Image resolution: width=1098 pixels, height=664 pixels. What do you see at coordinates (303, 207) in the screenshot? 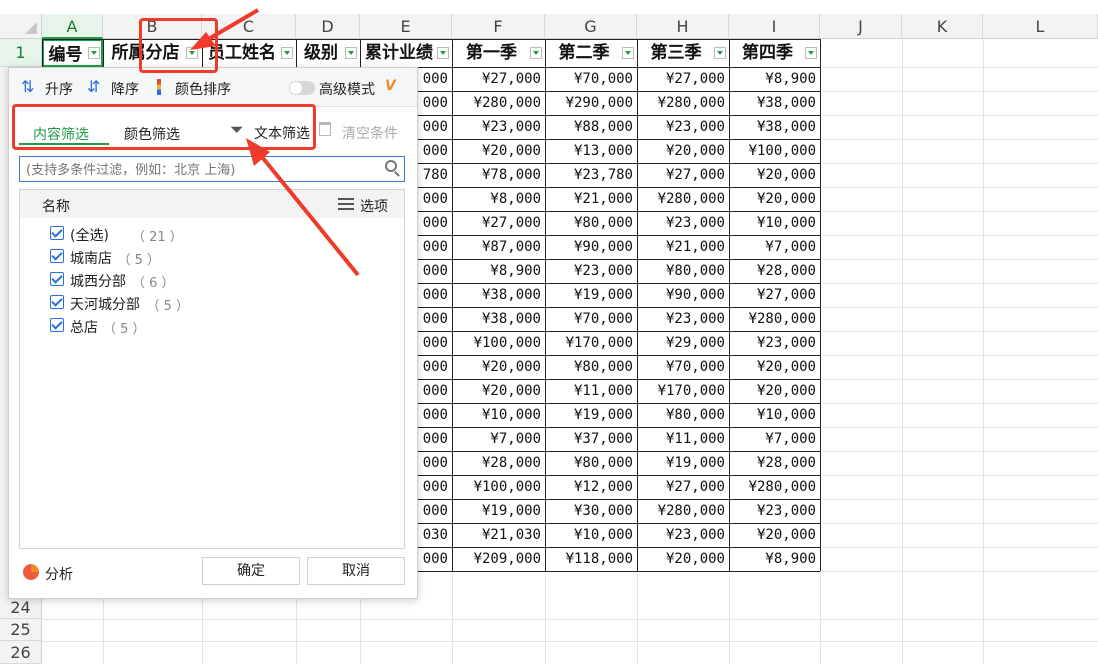
I see `arrow-to-text-filter` at bounding box center [303, 207].